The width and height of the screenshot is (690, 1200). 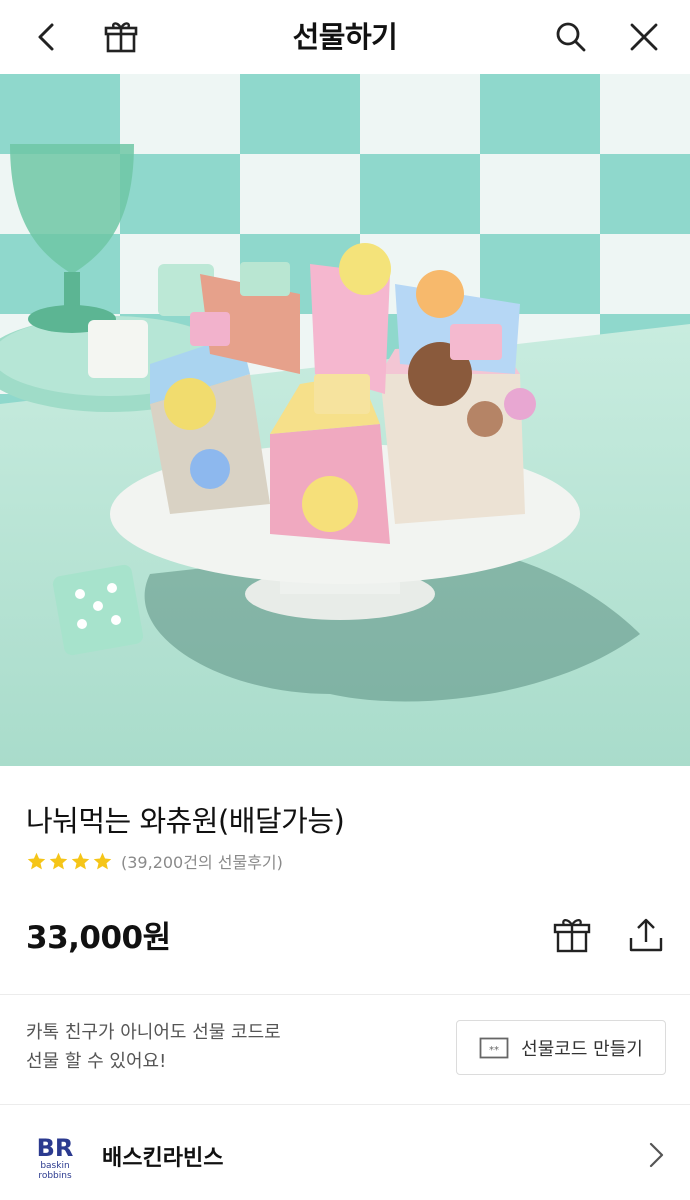 I want to click on share-icon, so click(x=646, y=935).